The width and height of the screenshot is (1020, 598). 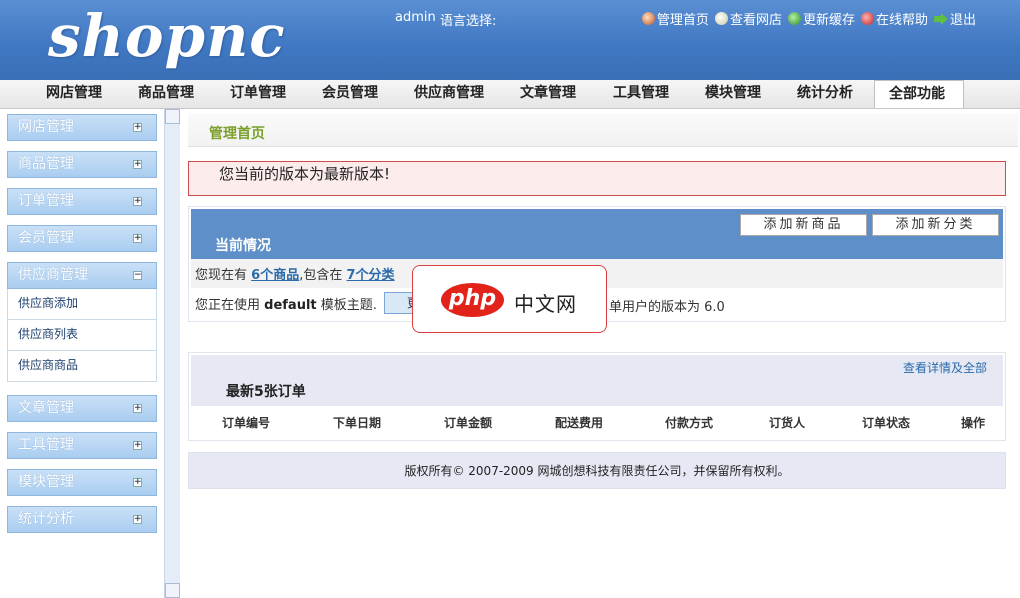 I want to click on refresh-icon, so click(x=794, y=18).